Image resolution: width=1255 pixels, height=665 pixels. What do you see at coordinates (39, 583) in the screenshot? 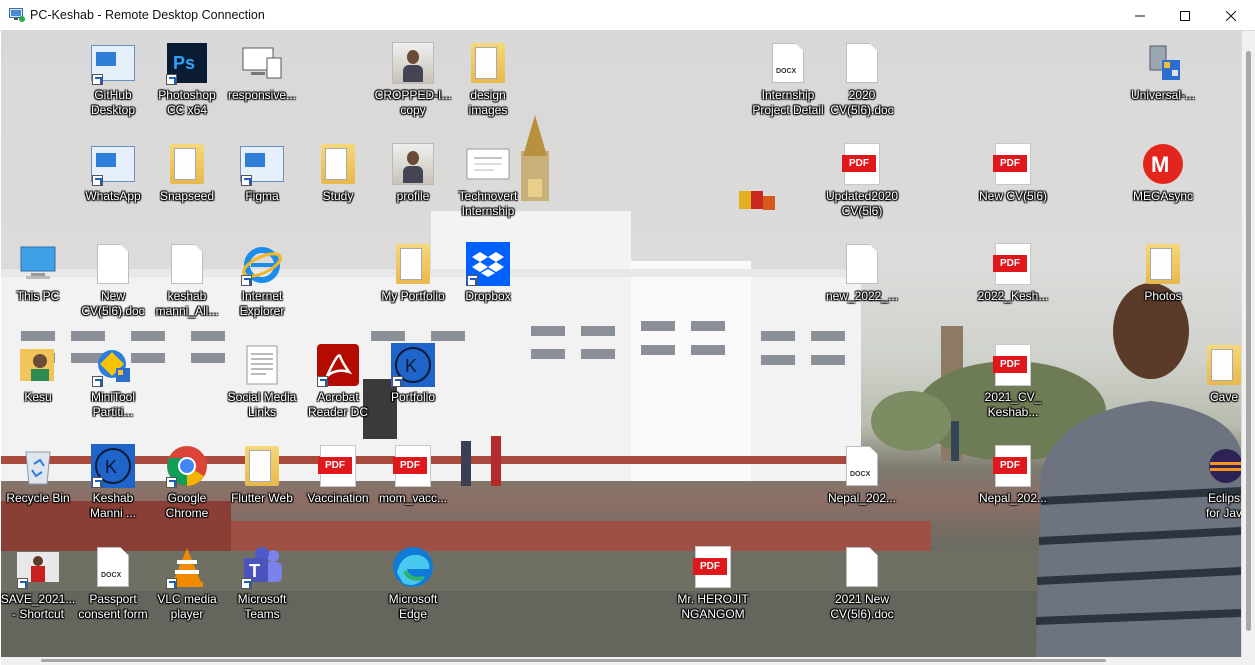
I see `desktop-icon-save-2021-shortcut: SAVE_2021... - Shortcut` at bounding box center [39, 583].